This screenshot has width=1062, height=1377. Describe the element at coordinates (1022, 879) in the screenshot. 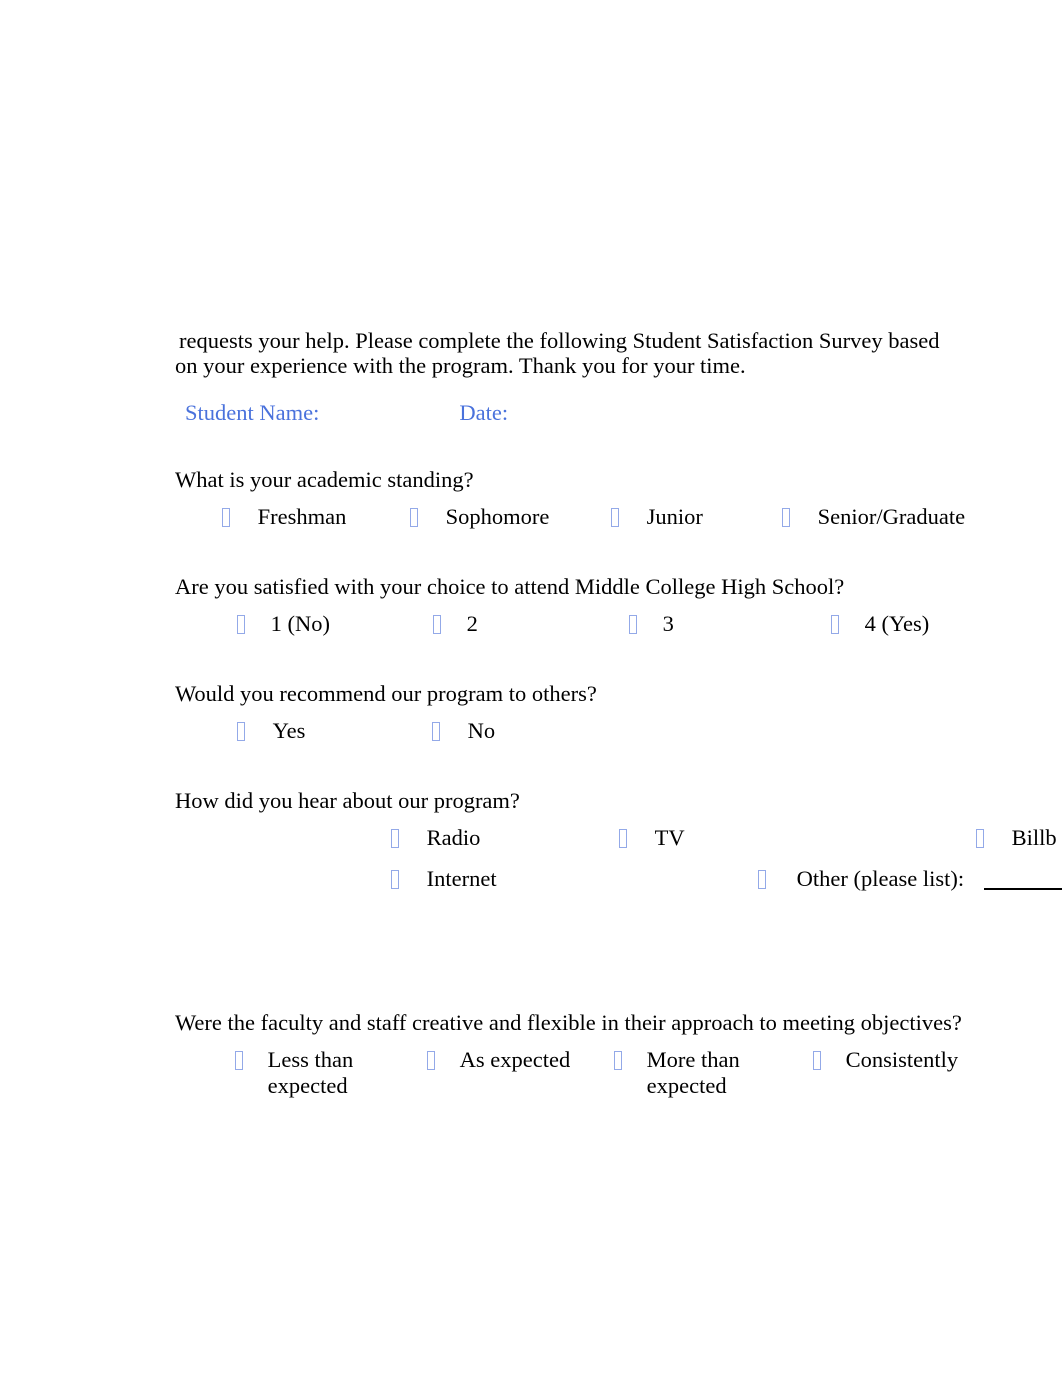

I see `other-text-blank` at that location.